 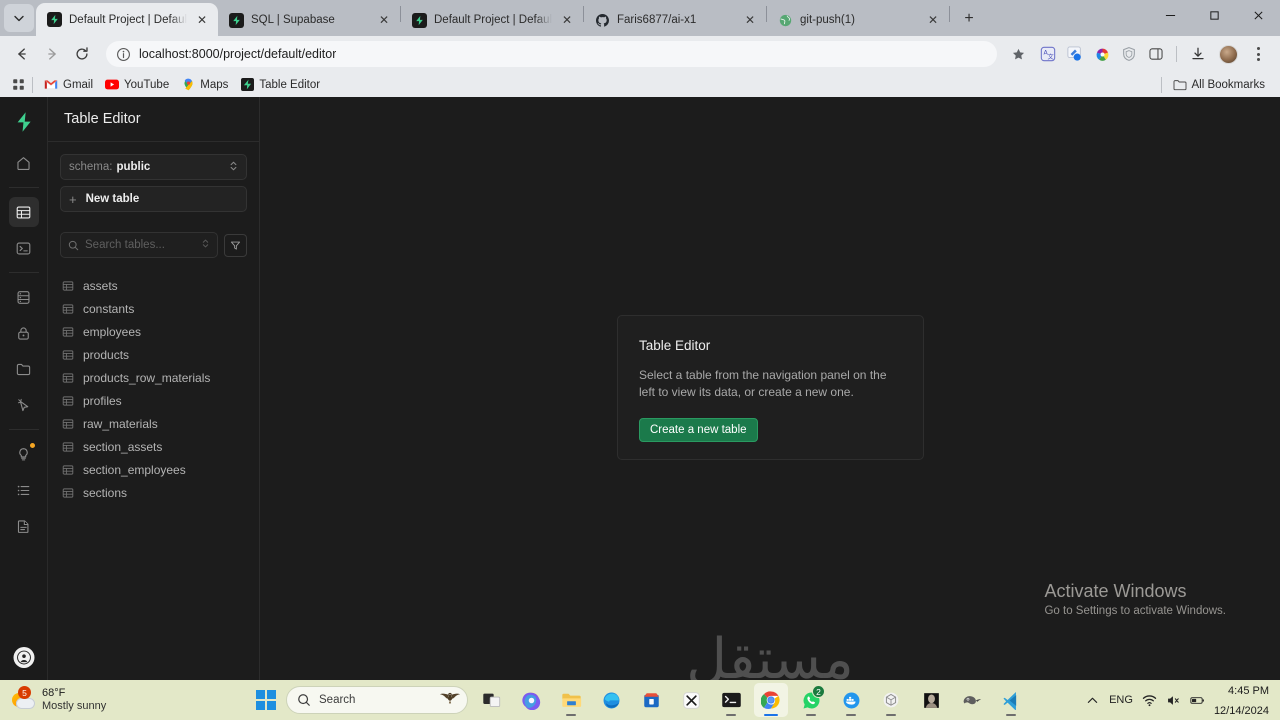 I want to click on table-editor-panel: Table Editor schema: public + New table, so click(x=154, y=388).